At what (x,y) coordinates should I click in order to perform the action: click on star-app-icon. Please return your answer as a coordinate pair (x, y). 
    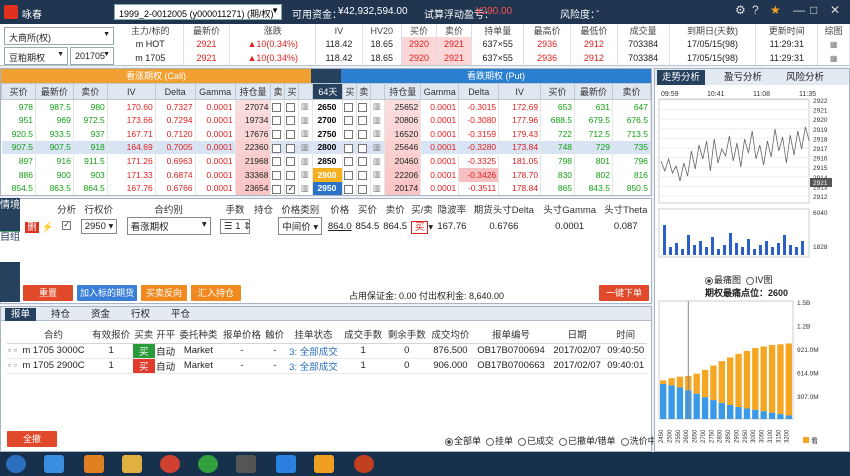
    Looking at the image, I should click on (324, 464).